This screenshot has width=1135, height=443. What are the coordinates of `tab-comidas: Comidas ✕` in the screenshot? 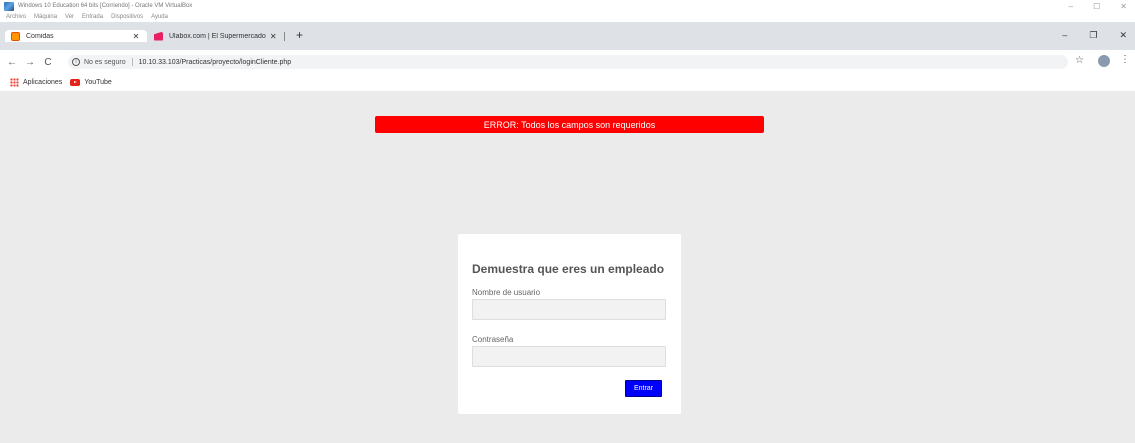 It's located at (76, 36).